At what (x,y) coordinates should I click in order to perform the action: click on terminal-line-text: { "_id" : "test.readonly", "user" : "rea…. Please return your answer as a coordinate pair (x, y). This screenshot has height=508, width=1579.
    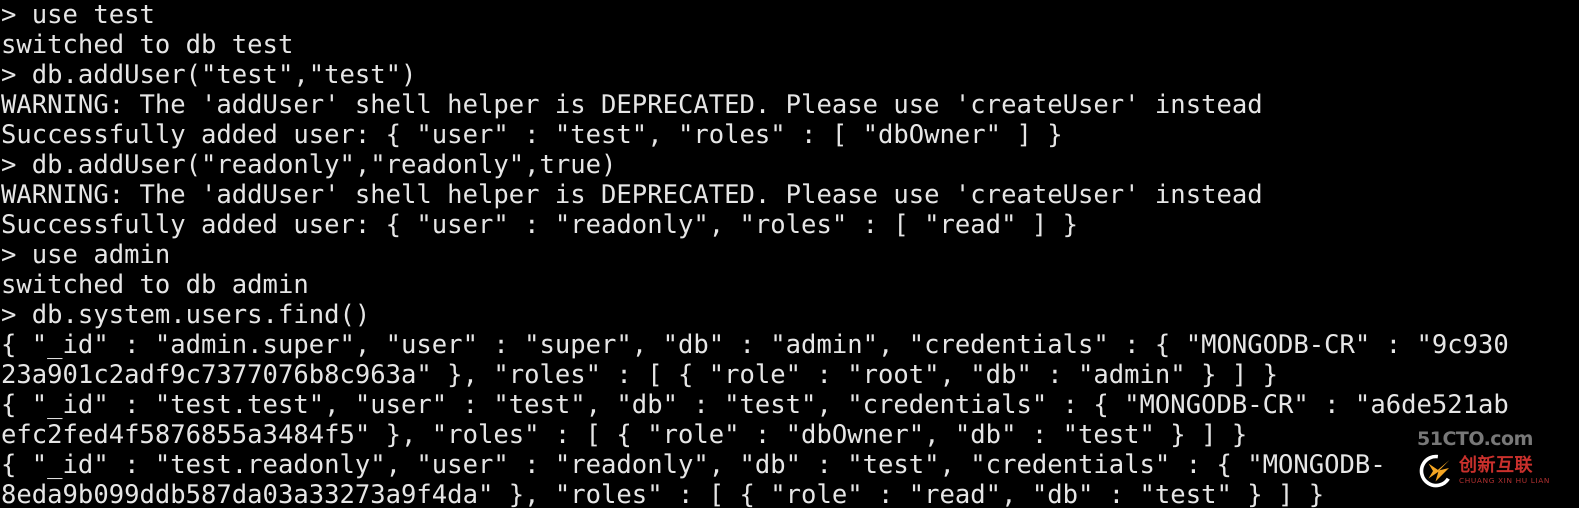
    Looking at the image, I should click on (693, 465).